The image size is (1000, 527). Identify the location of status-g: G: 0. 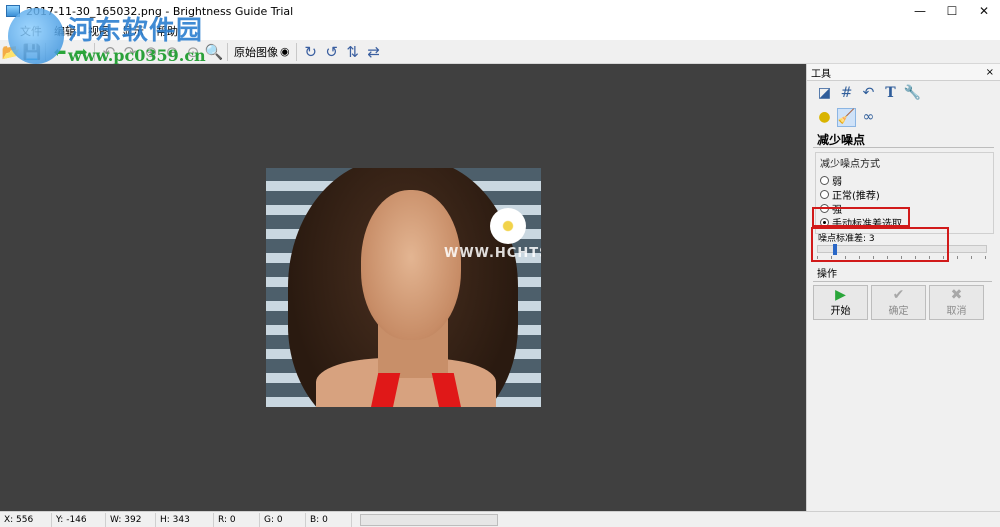
(283, 519).